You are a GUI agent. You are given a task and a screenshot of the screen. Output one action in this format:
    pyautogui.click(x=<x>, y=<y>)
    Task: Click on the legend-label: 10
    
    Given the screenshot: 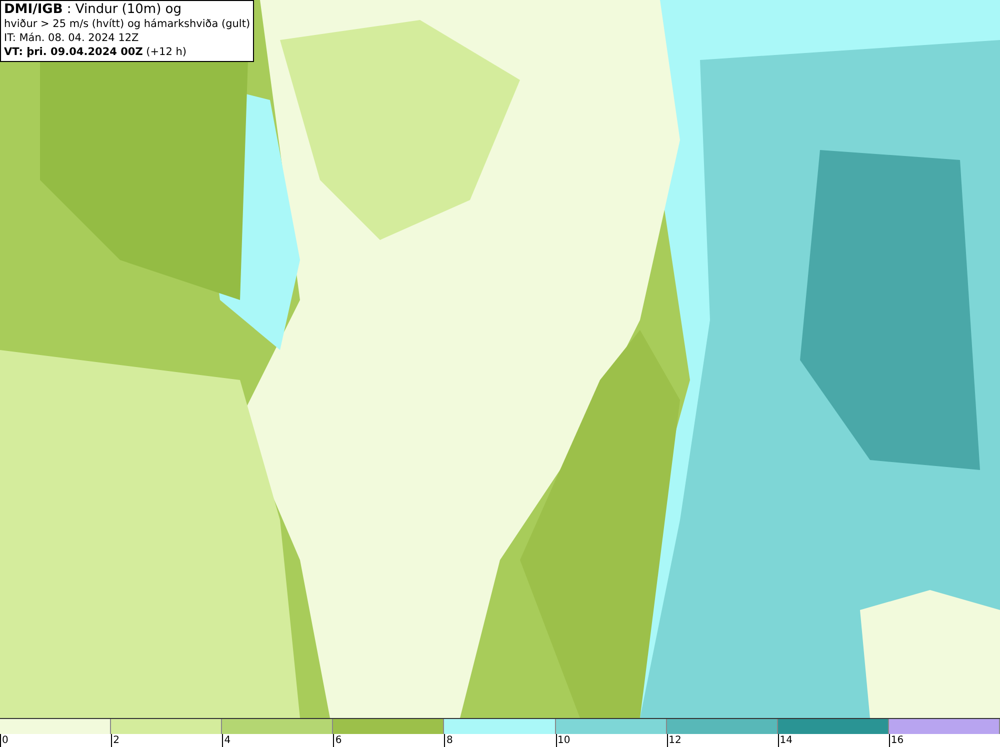 What is the action you would take?
    pyautogui.click(x=563, y=740)
    